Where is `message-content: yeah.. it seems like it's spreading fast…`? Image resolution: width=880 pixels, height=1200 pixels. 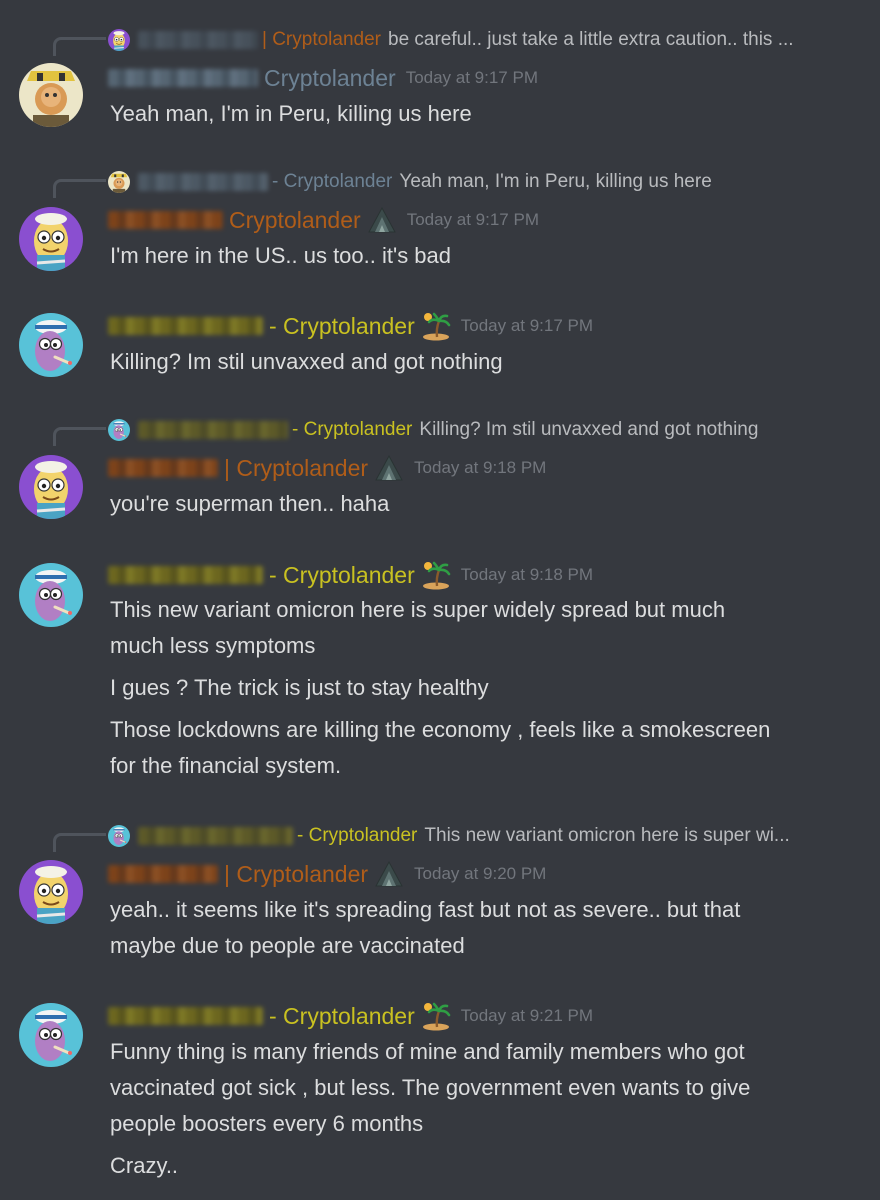 message-content: yeah.. it seems like it's spreading fast… is located at coordinates (480, 928).